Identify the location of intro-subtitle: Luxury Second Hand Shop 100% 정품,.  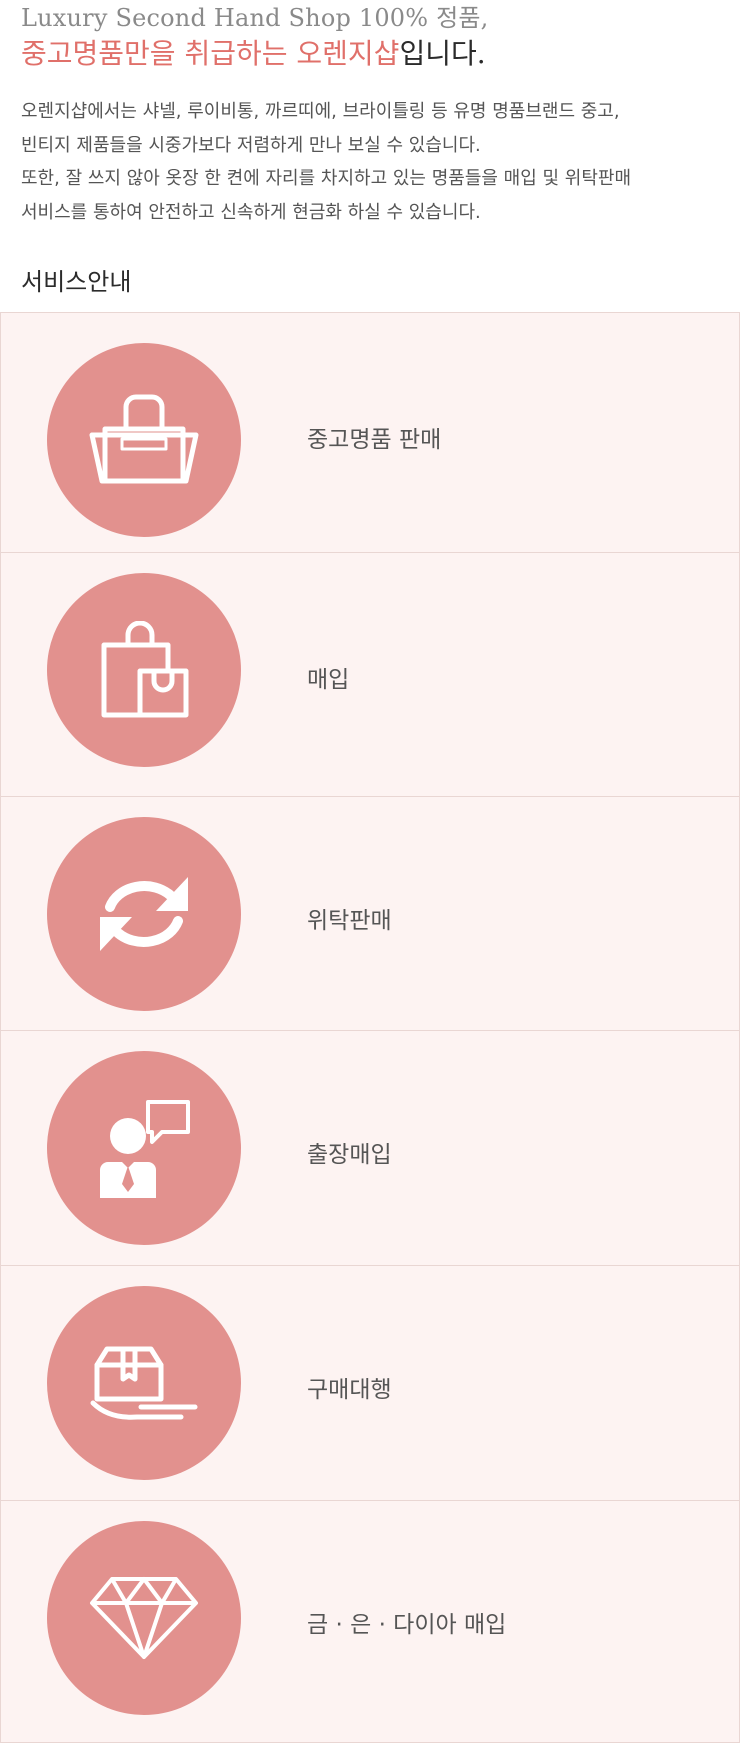
(255, 18).